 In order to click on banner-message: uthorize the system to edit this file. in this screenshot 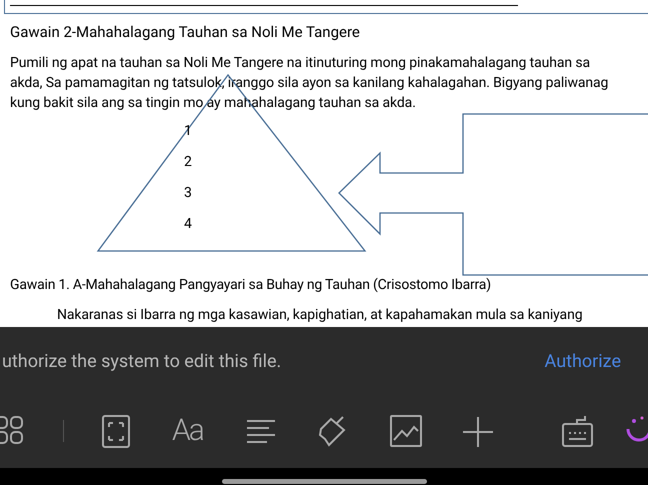, I will do `click(142, 362)`.